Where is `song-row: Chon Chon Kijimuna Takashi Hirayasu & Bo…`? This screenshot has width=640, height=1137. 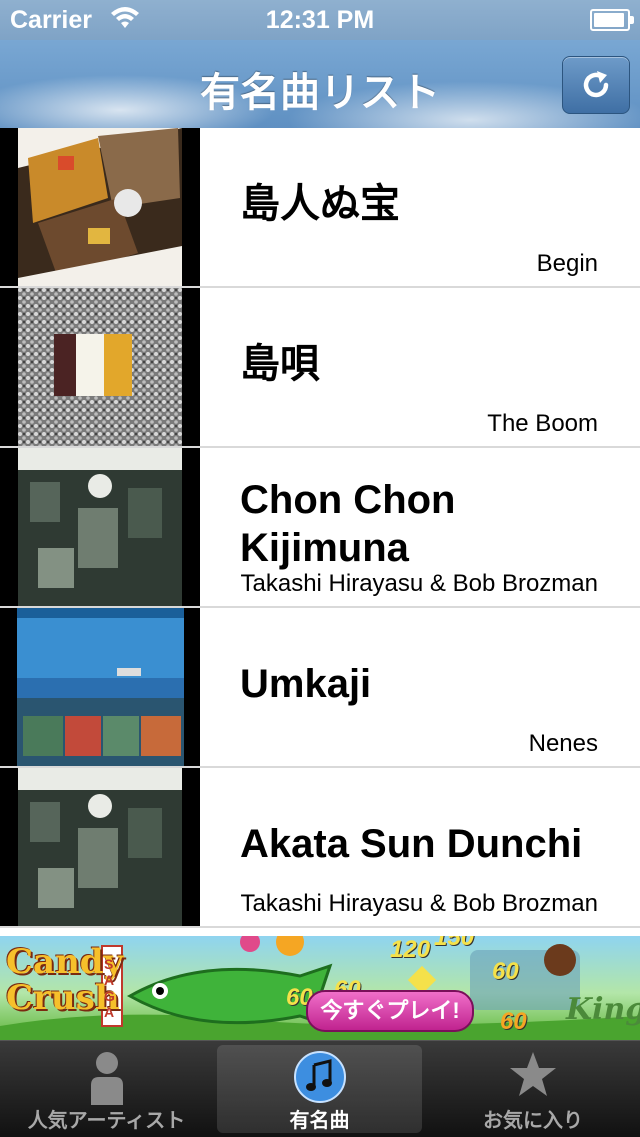
song-row: Chon Chon Kijimuna Takashi Hirayasu & Bo… is located at coordinates (320, 528).